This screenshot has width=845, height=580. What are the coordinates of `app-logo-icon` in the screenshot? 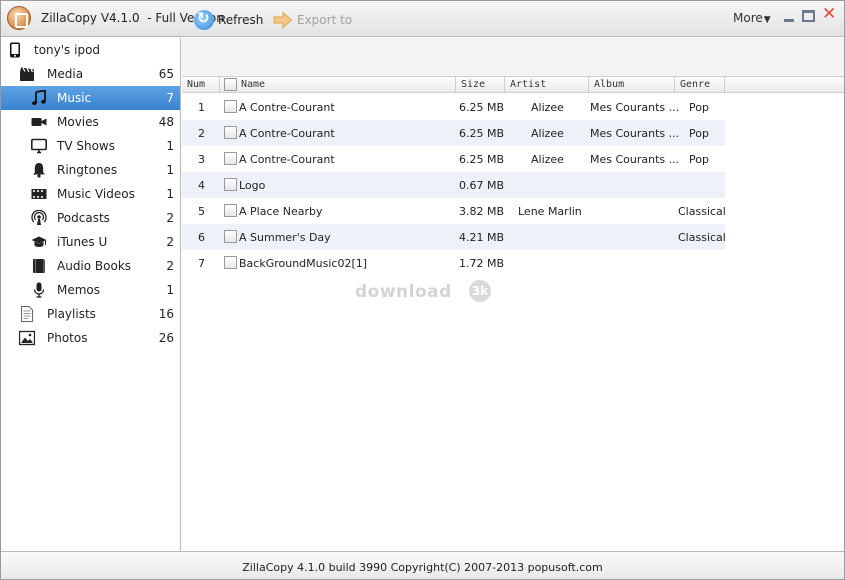 It's located at (19, 18).